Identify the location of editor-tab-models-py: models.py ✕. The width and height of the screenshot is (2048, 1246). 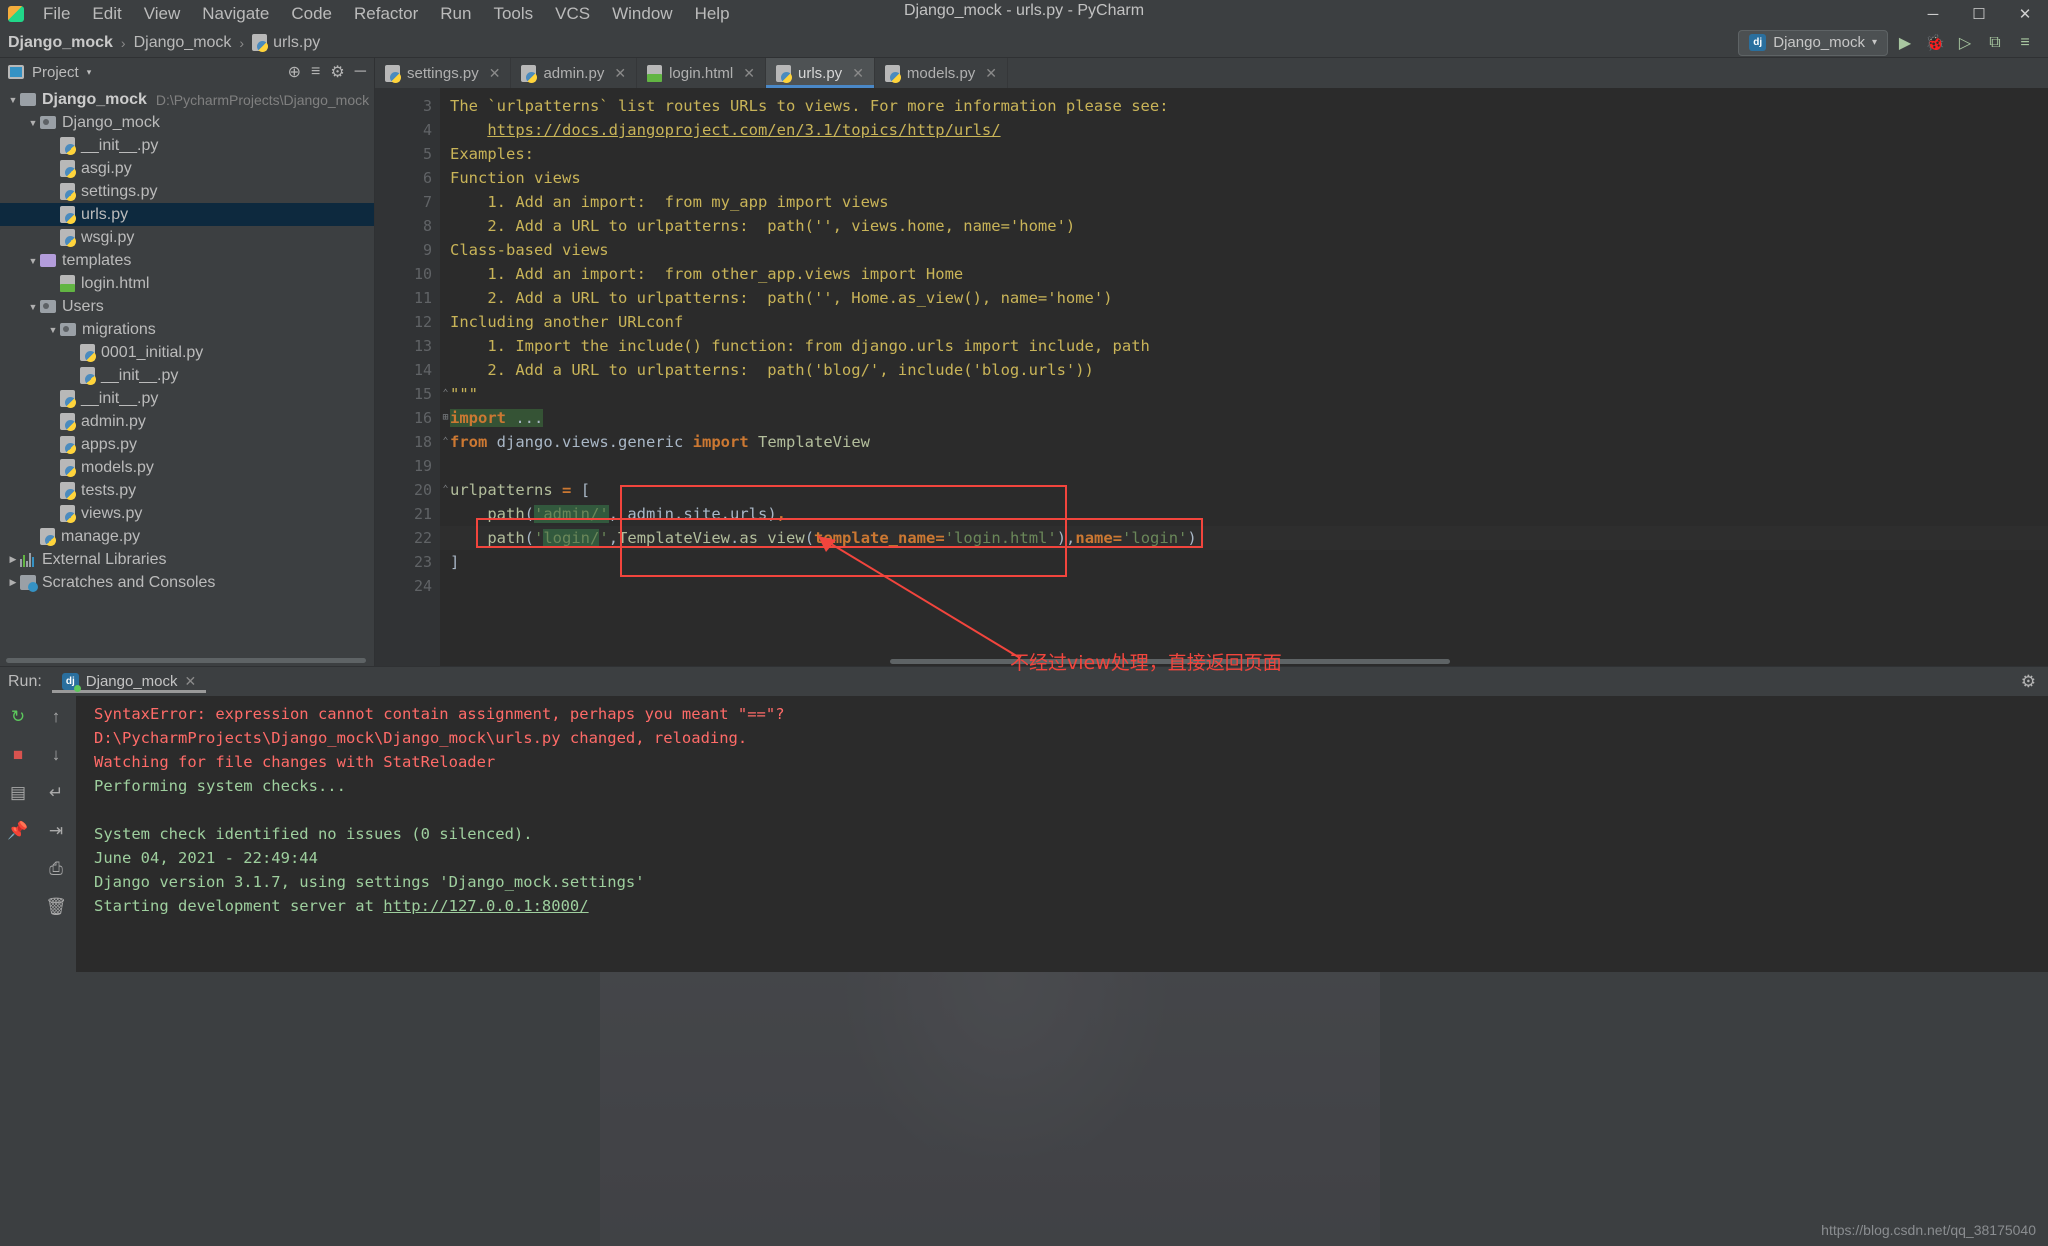
(942, 73).